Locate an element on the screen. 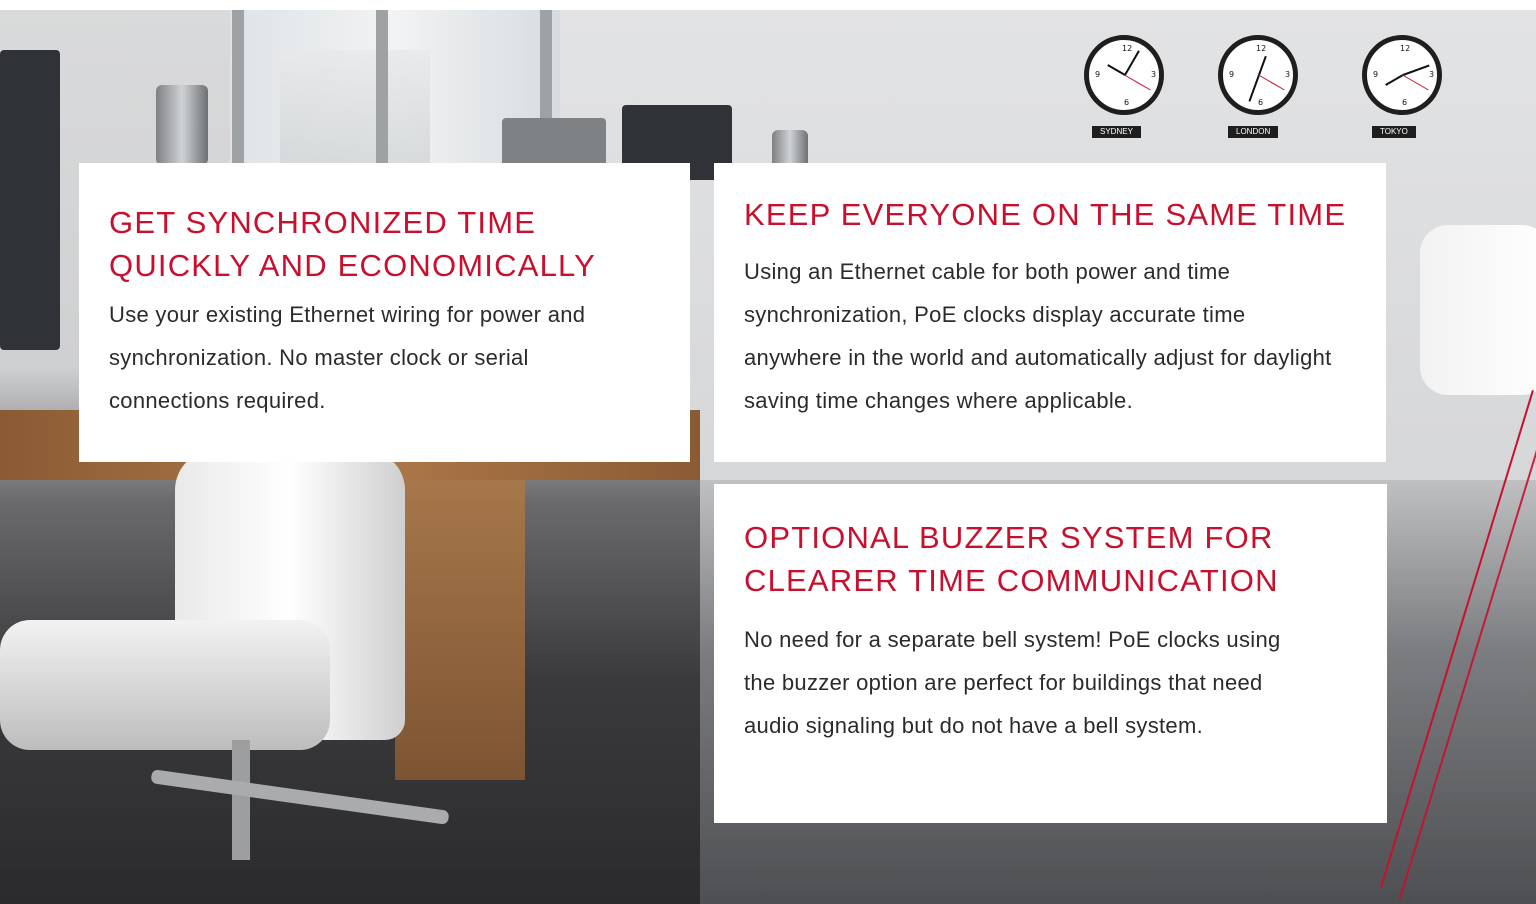 The image size is (1536, 904). office-chair-seat is located at coordinates (165, 685).